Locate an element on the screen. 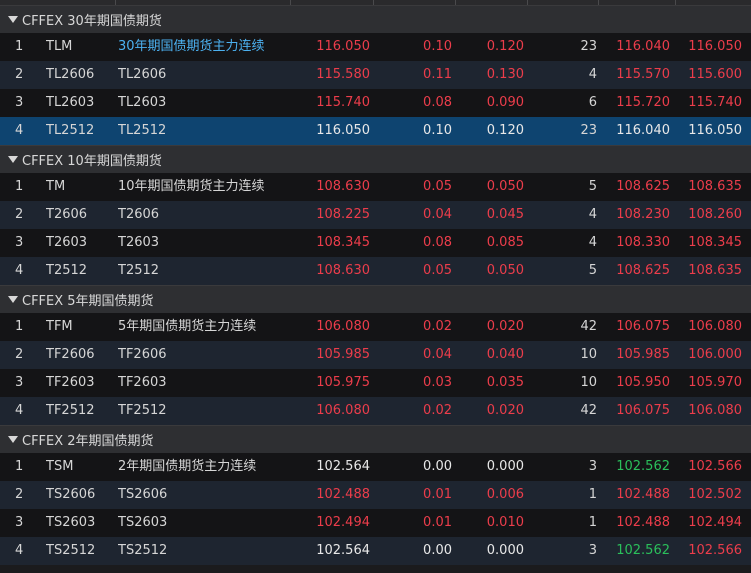  last-price: 105.985 is located at coordinates (343, 354).